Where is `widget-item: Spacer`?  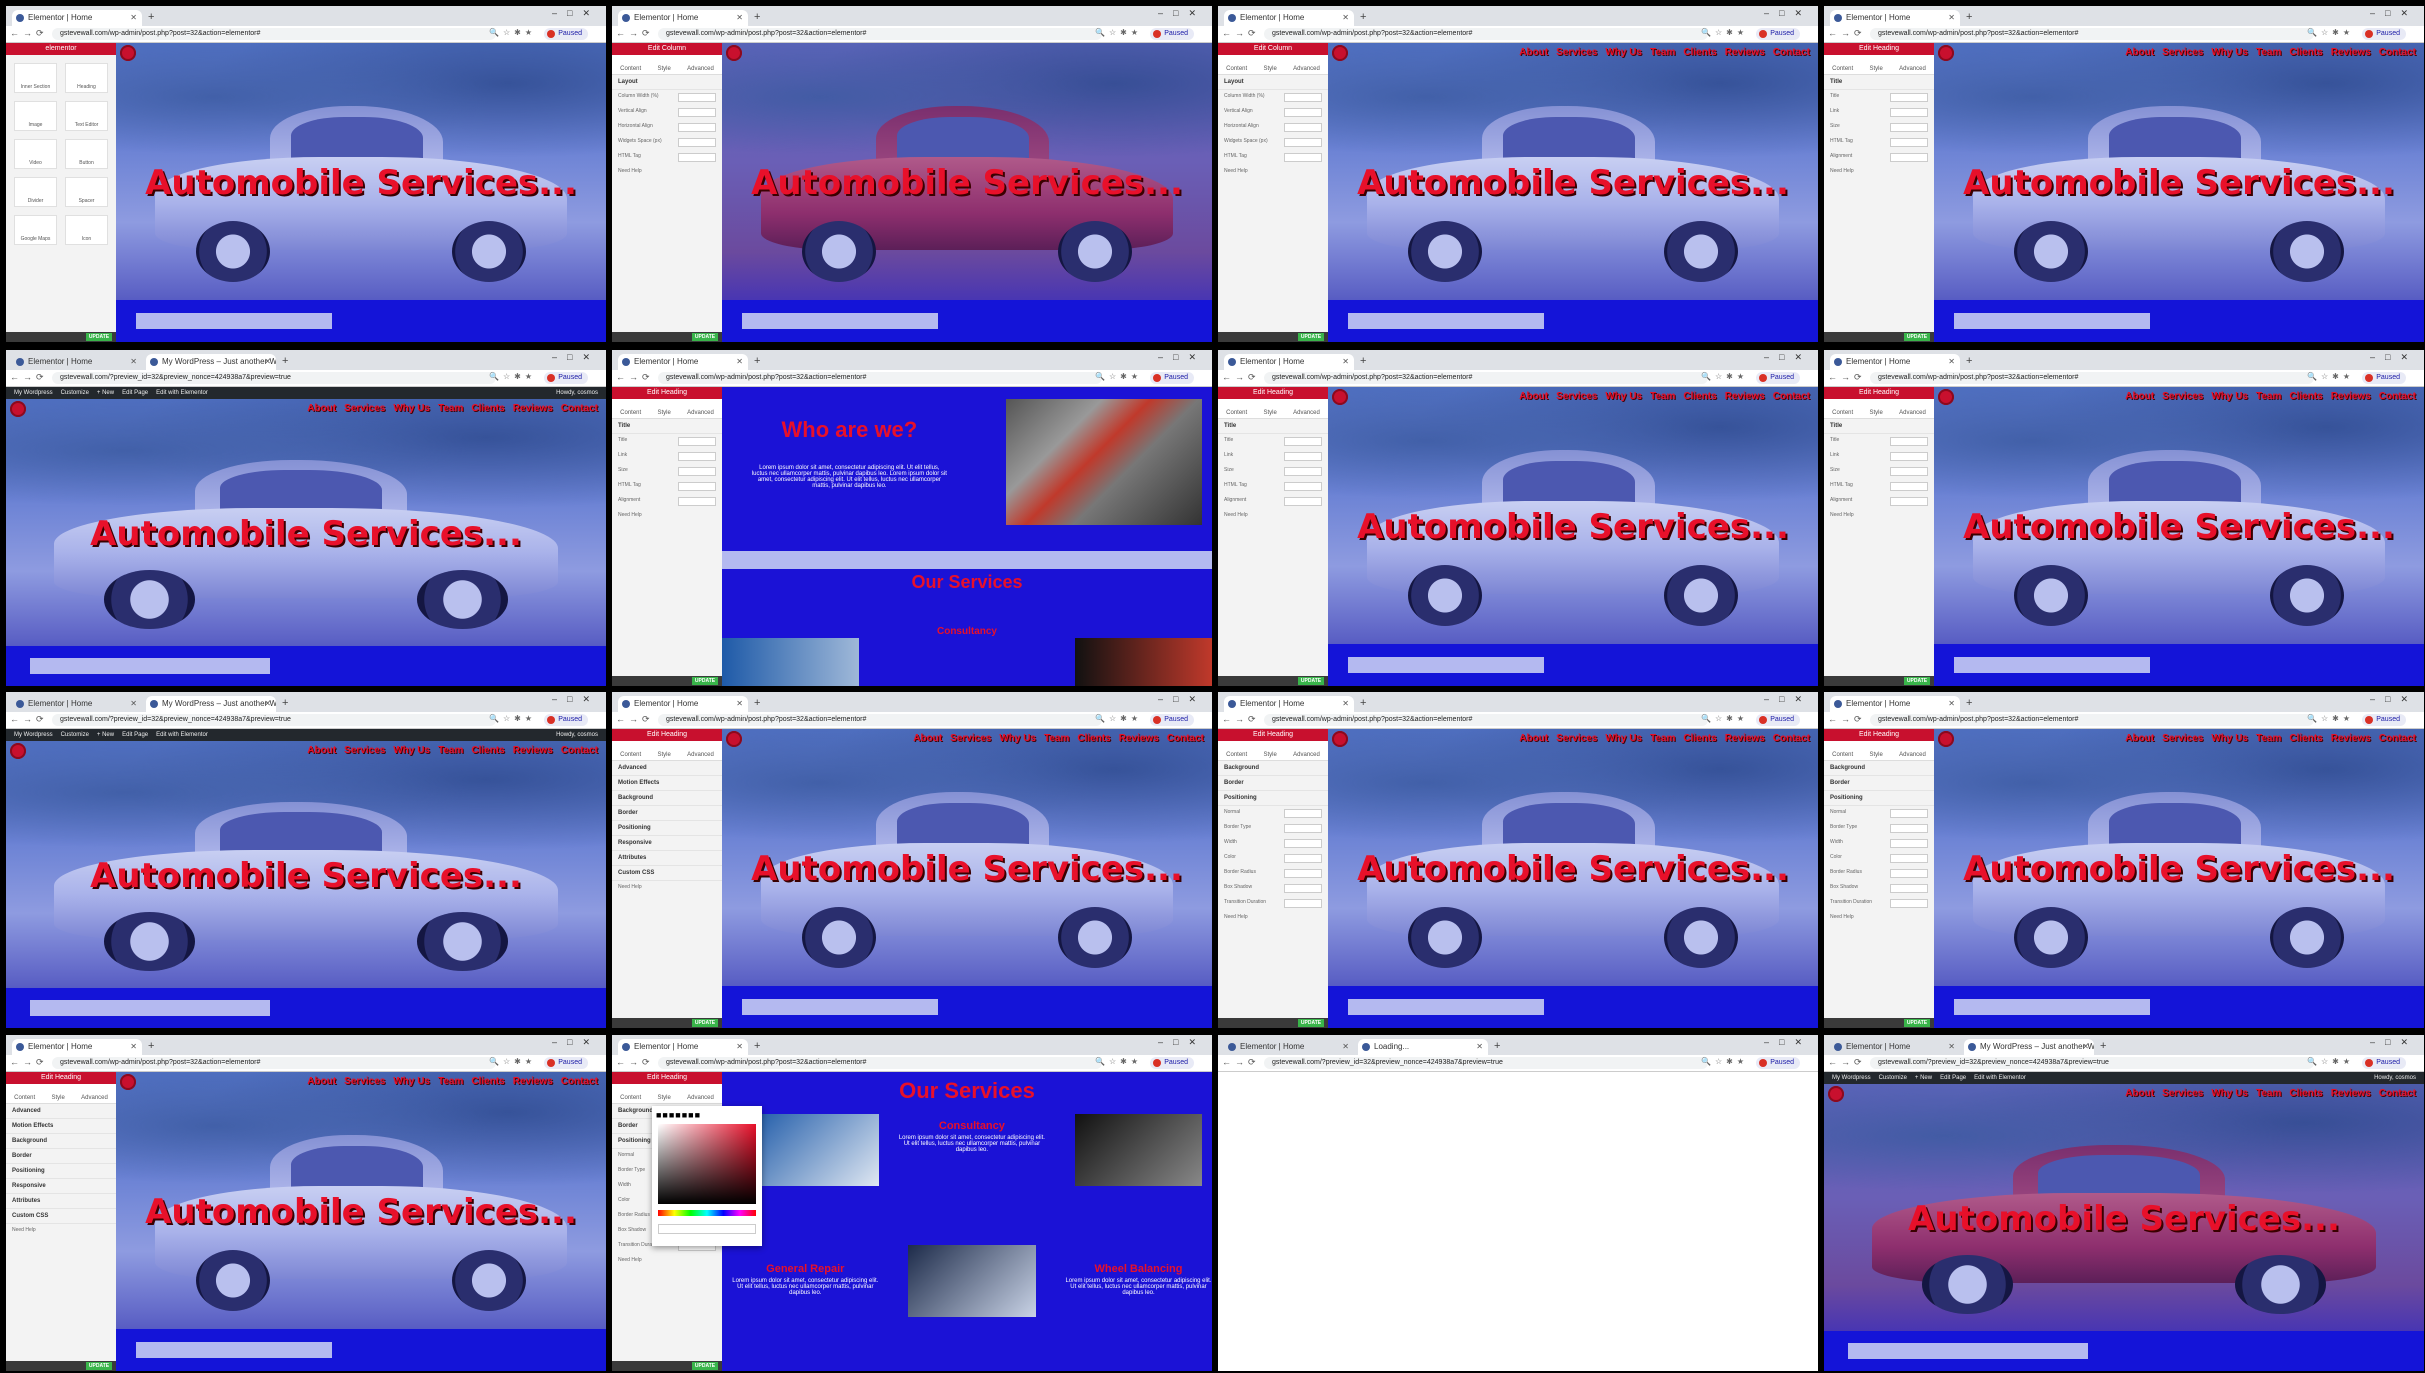
widget-item: Spacer is located at coordinates (86, 192).